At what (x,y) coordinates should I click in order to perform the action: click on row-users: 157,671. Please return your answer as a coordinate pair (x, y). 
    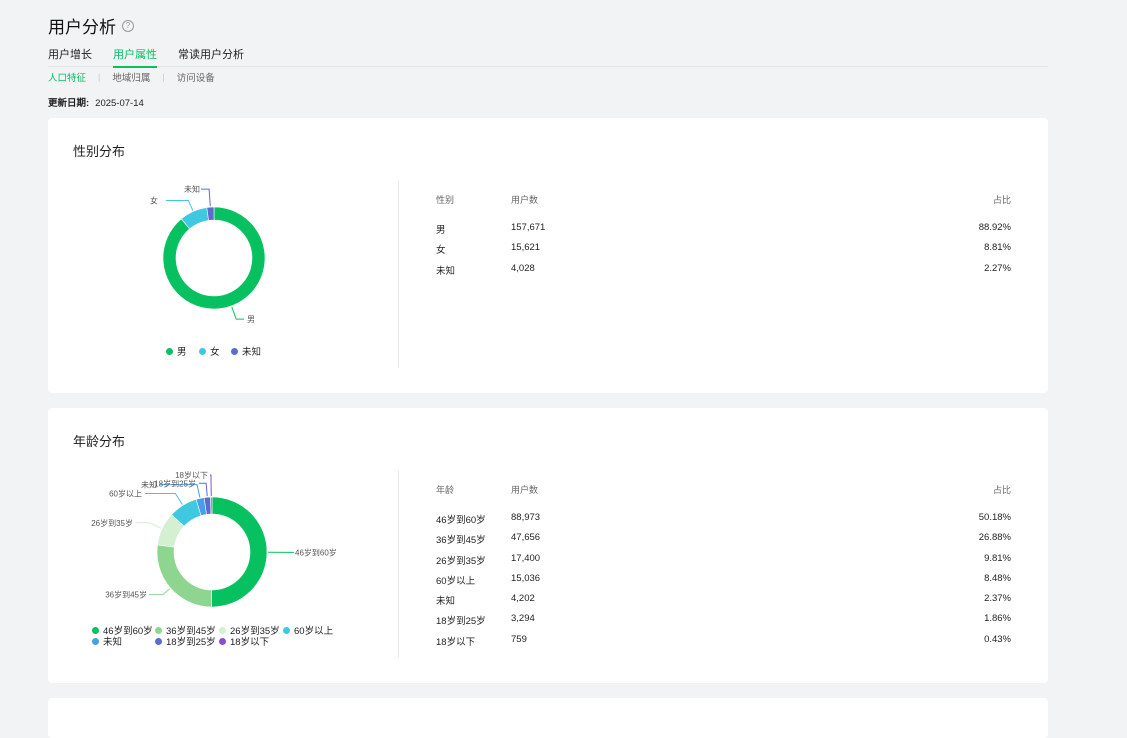
    Looking at the image, I should click on (528, 227).